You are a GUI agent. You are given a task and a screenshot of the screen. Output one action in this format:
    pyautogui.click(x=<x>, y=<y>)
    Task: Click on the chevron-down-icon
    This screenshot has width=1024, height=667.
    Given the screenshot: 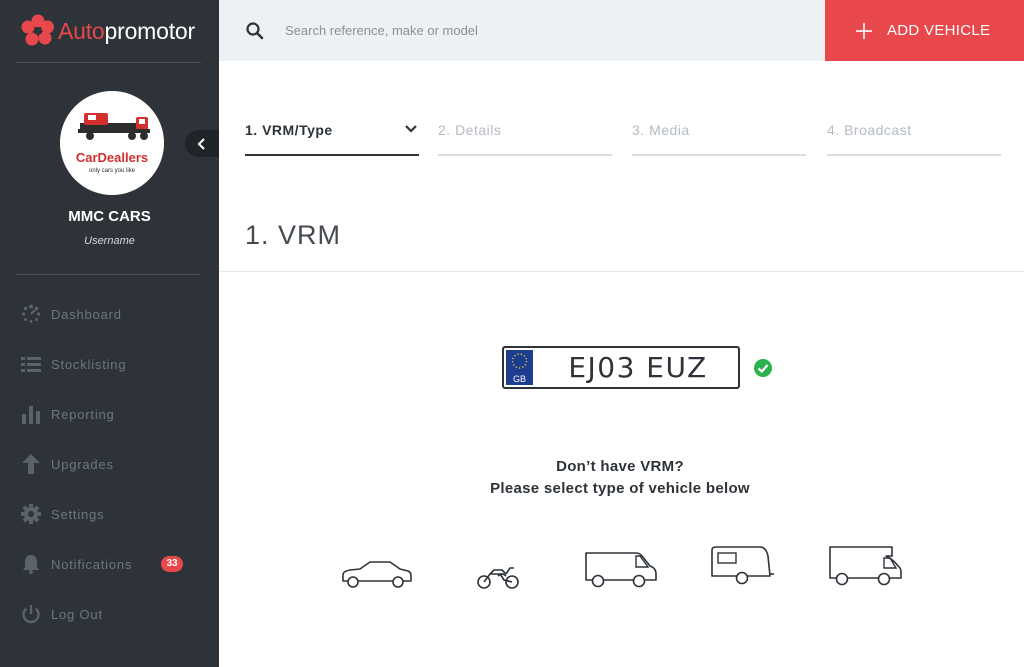 What is the action you would take?
    pyautogui.click(x=411, y=129)
    